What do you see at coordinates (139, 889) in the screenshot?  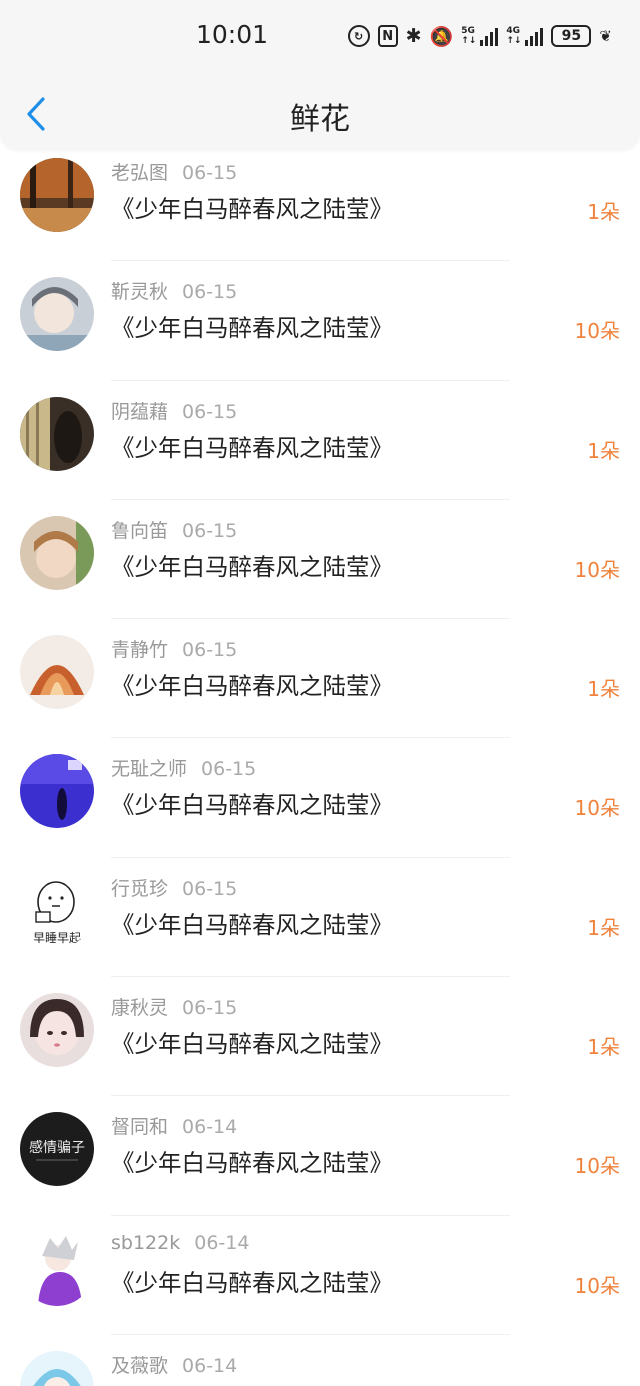 I see `user-name: 行觅珍` at bounding box center [139, 889].